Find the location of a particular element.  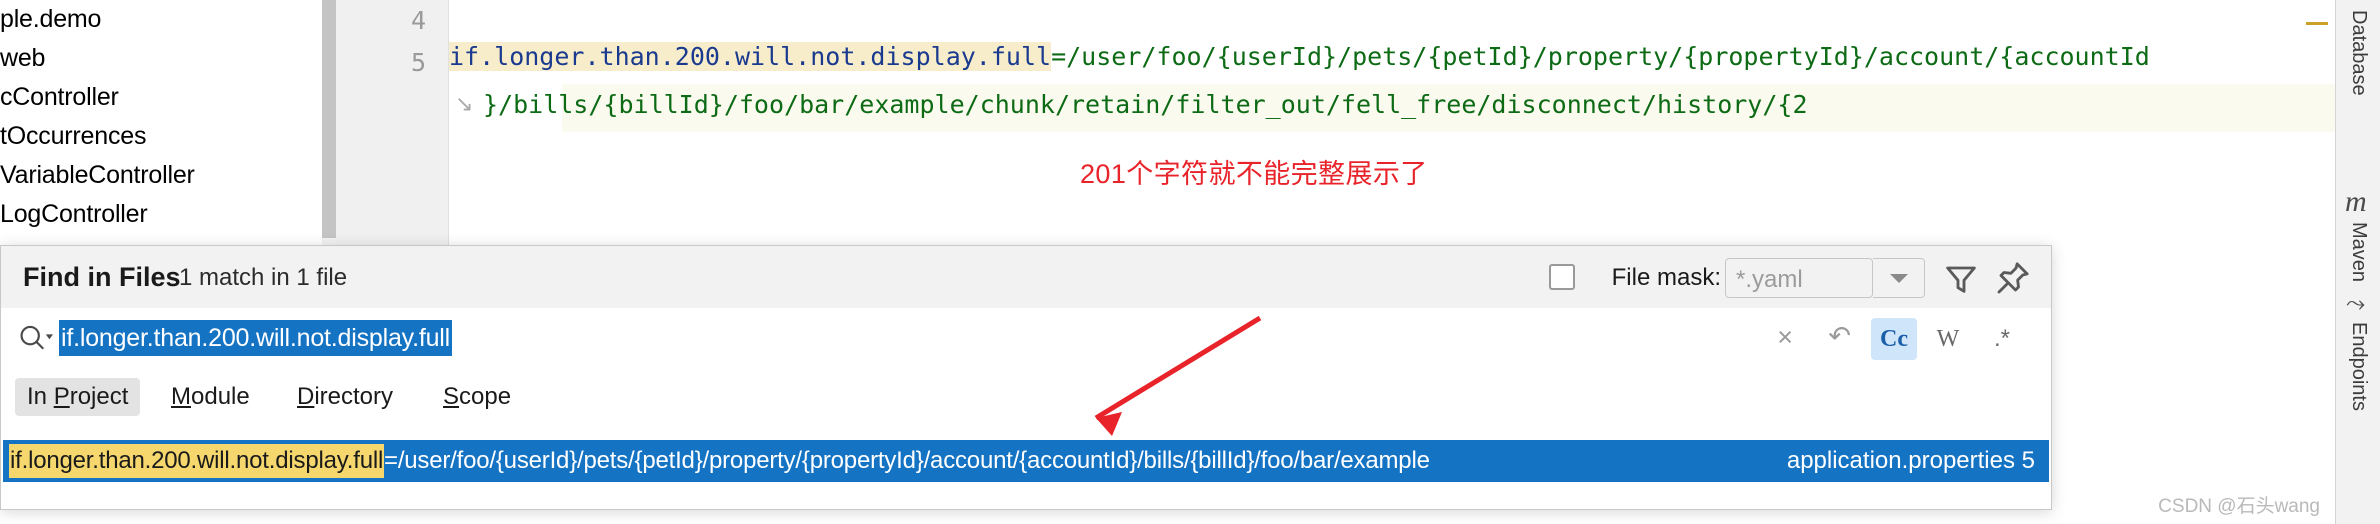

whole-words-toggle: W is located at coordinates (1948, 339).